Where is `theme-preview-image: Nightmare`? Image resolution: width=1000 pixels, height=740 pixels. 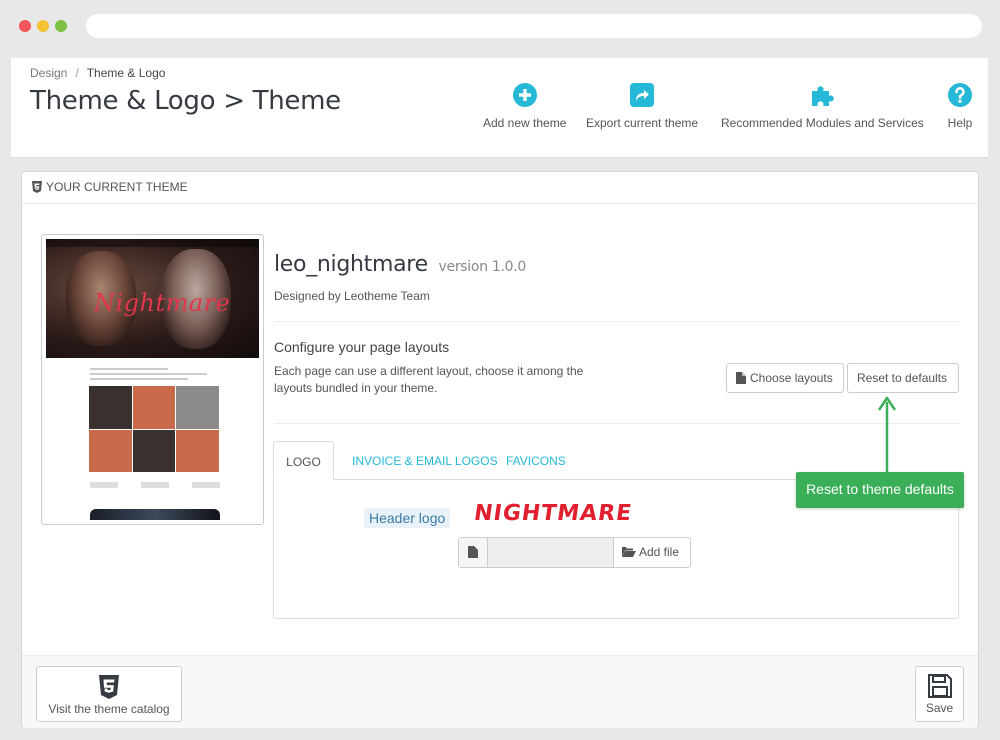 theme-preview-image: Nightmare is located at coordinates (152, 379).